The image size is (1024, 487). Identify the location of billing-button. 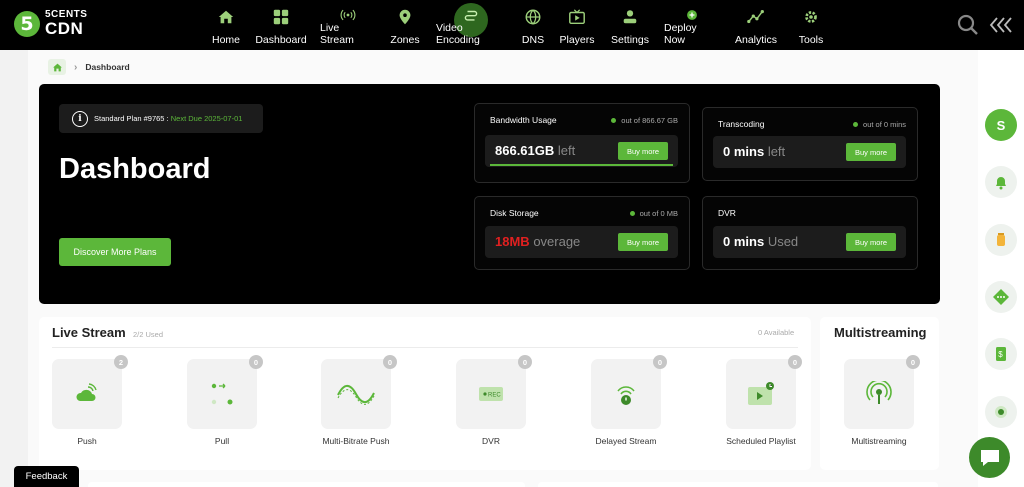
(1001, 240).